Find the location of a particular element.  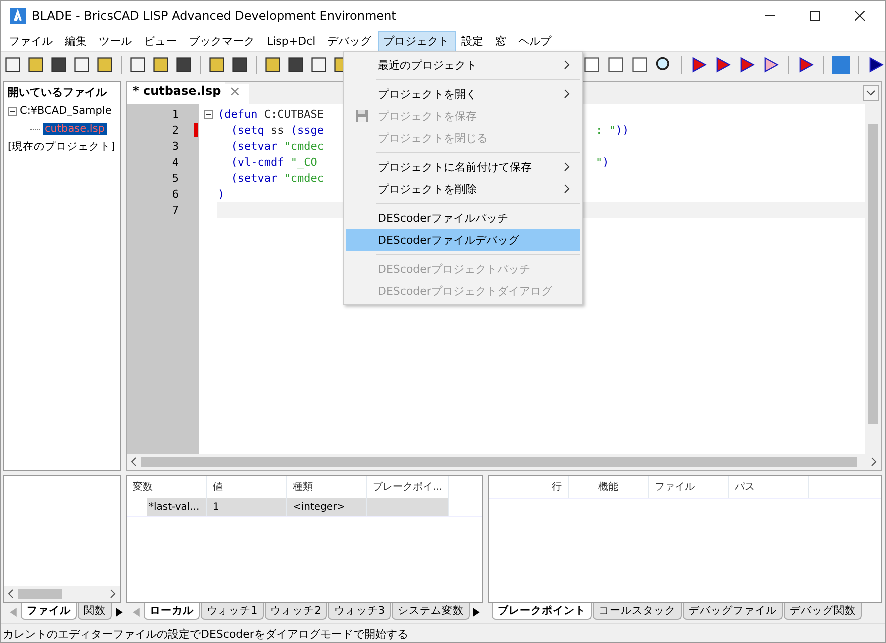

menu-item: 最近のプロジェクト is located at coordinates (463, 65).